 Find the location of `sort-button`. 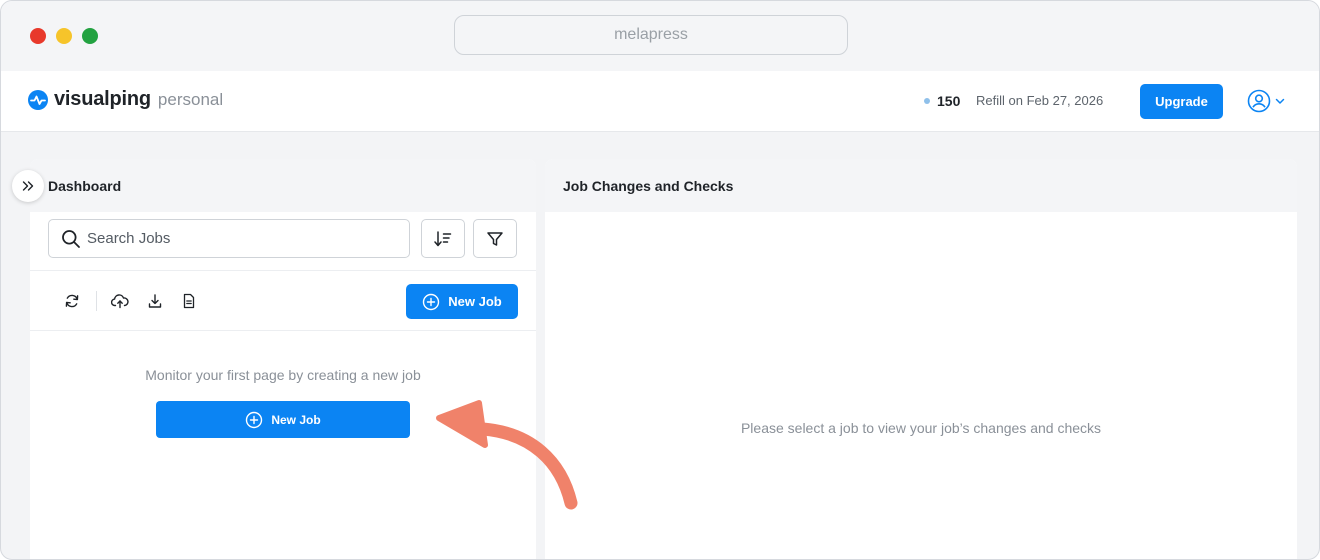

sort-button is located at coordinates (443, 238).